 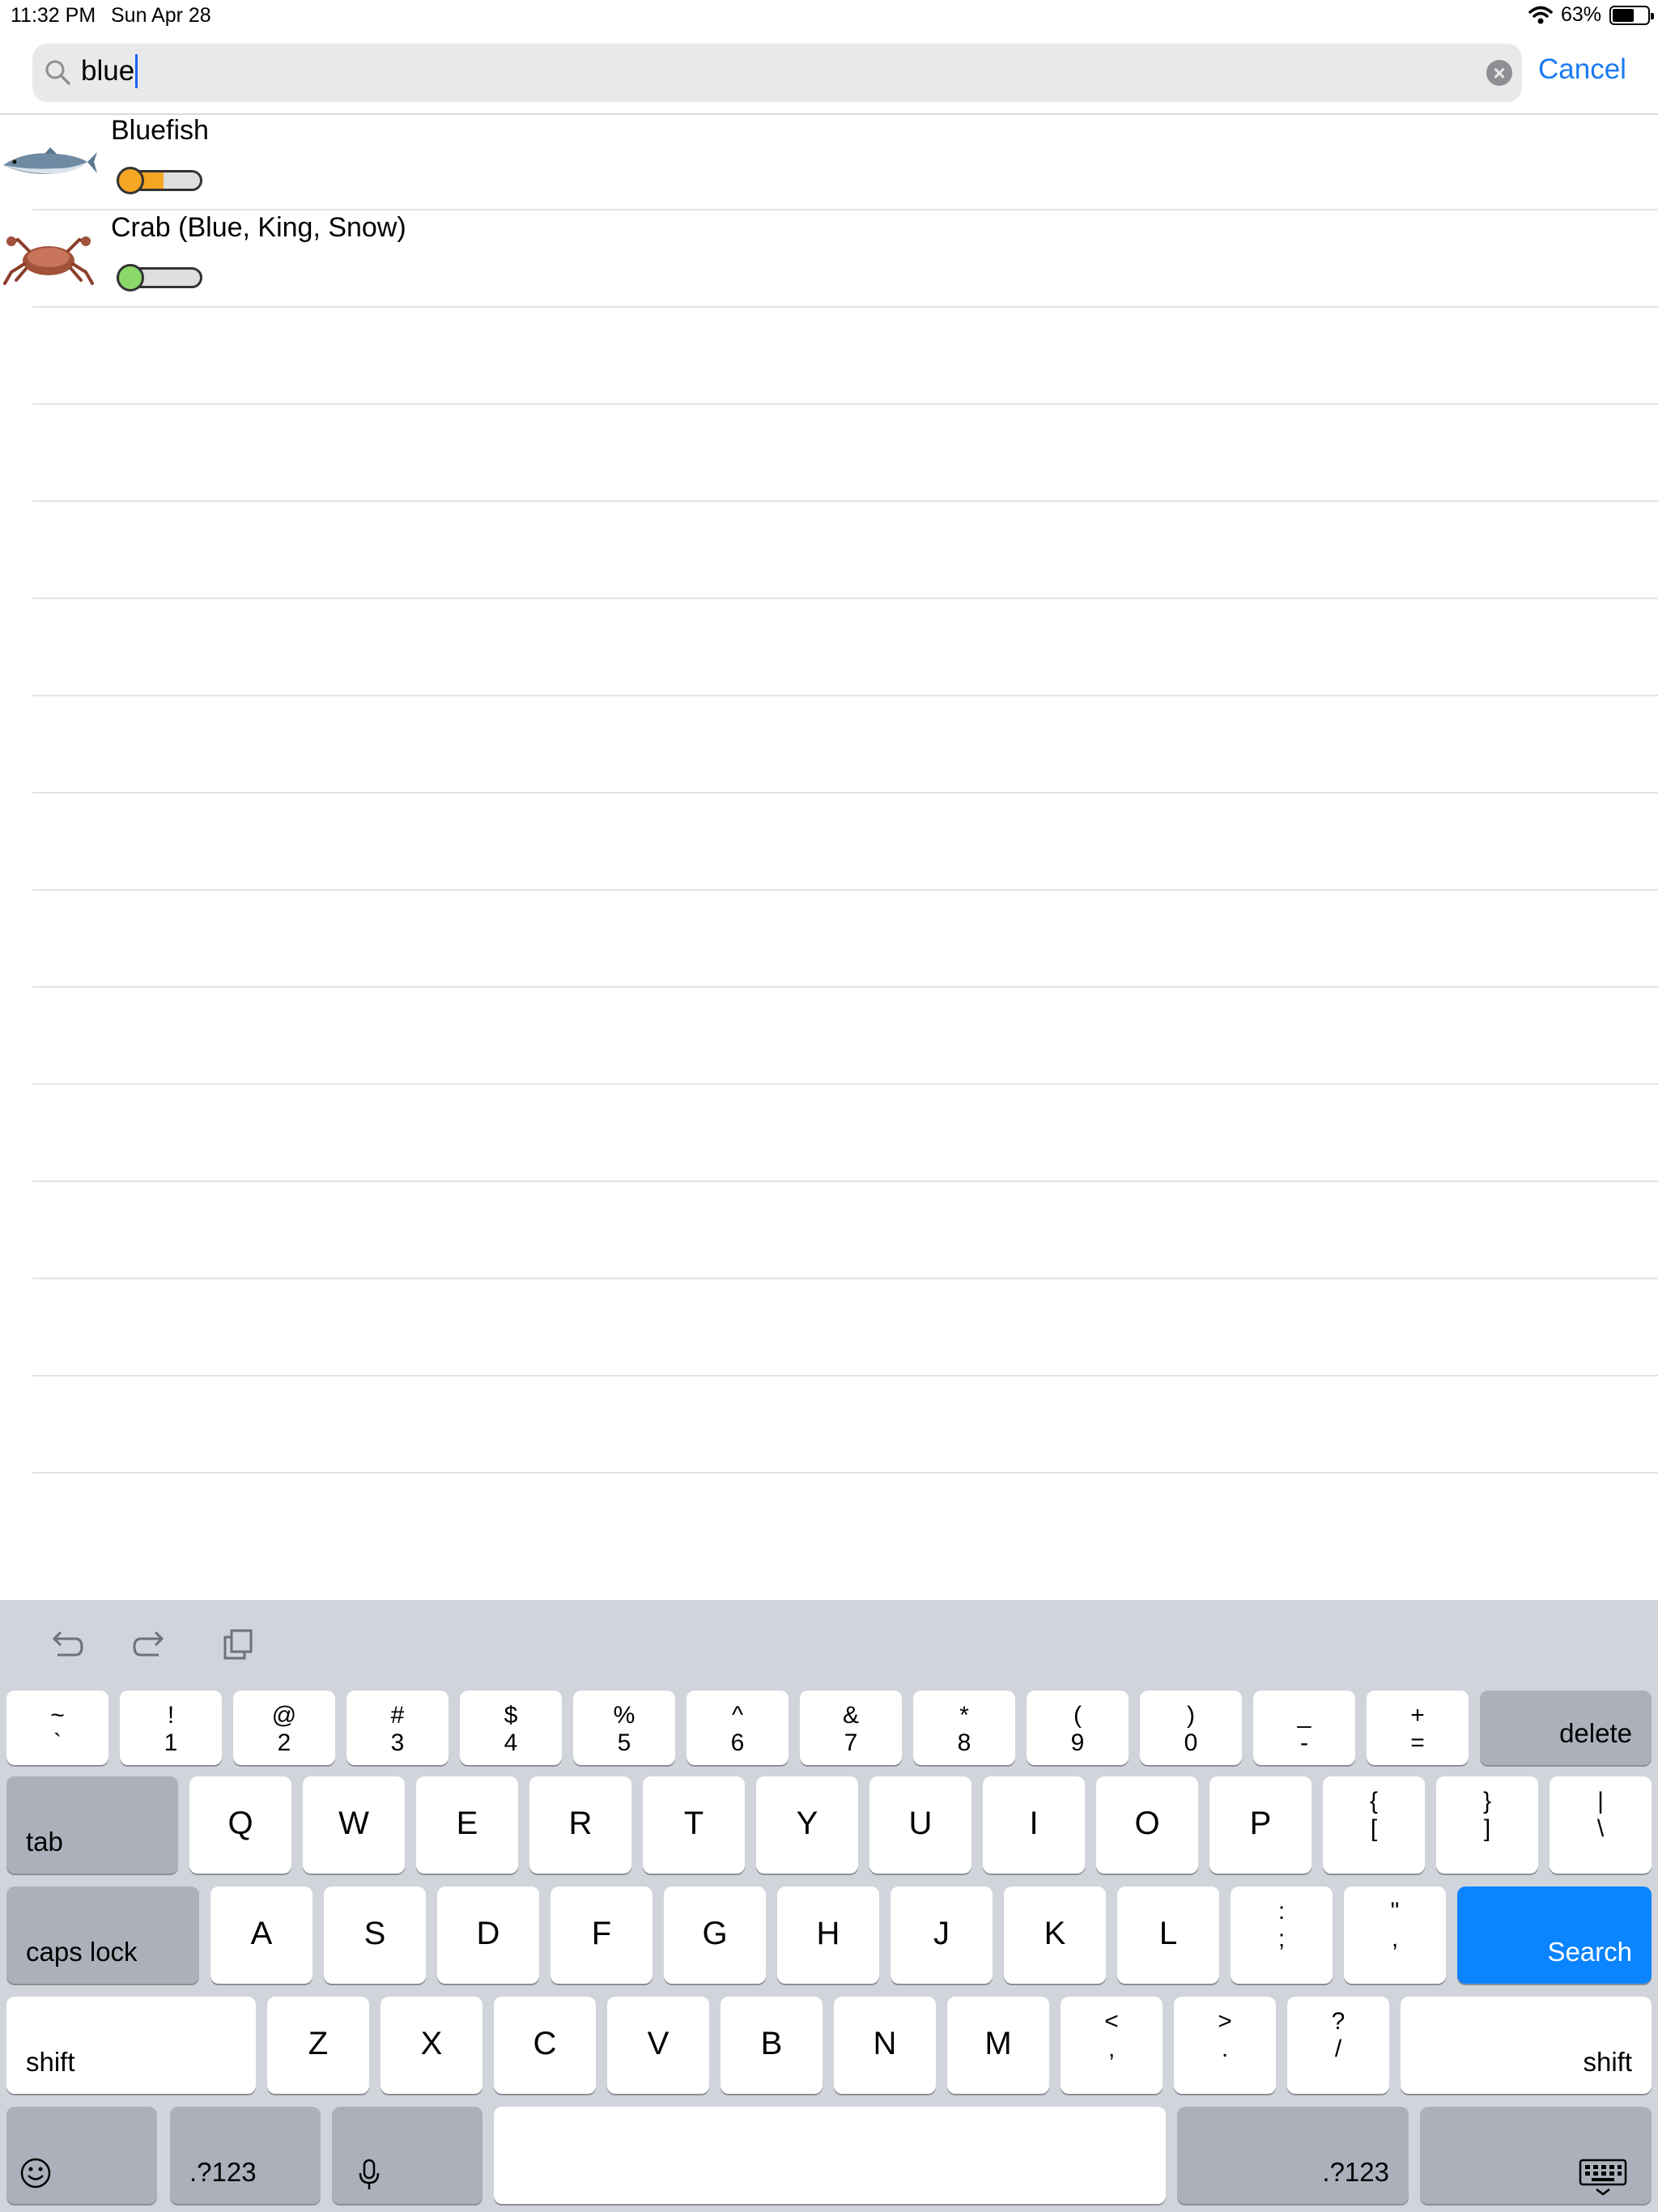 I want to click on search-field: blue ×, so click(x=777, y=73).